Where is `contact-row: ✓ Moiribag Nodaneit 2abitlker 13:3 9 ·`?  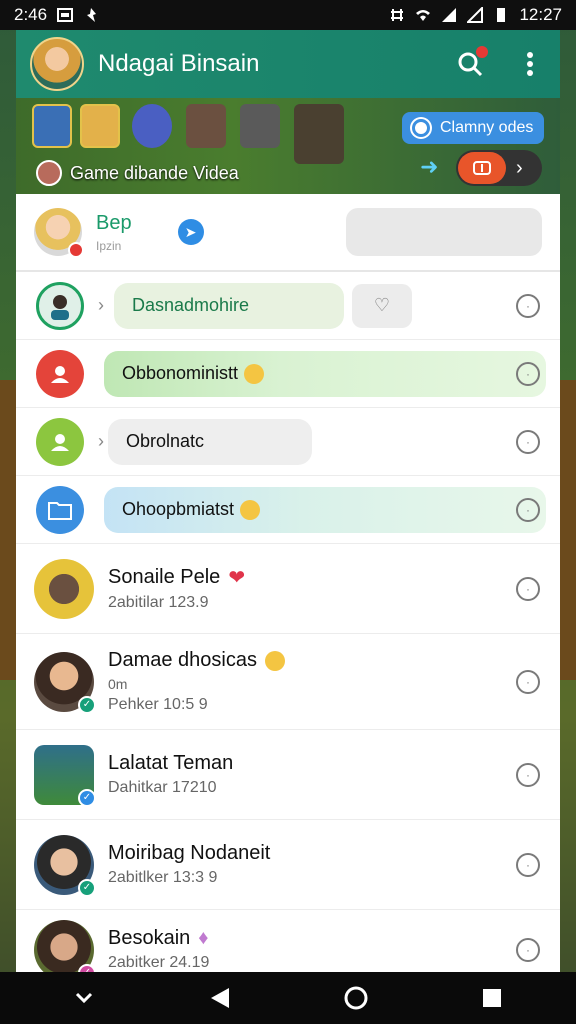
contact-row: ✓ Moiribag Nodaneit 2abitlker 13:3 9 · is located at coordinates (288, 865).